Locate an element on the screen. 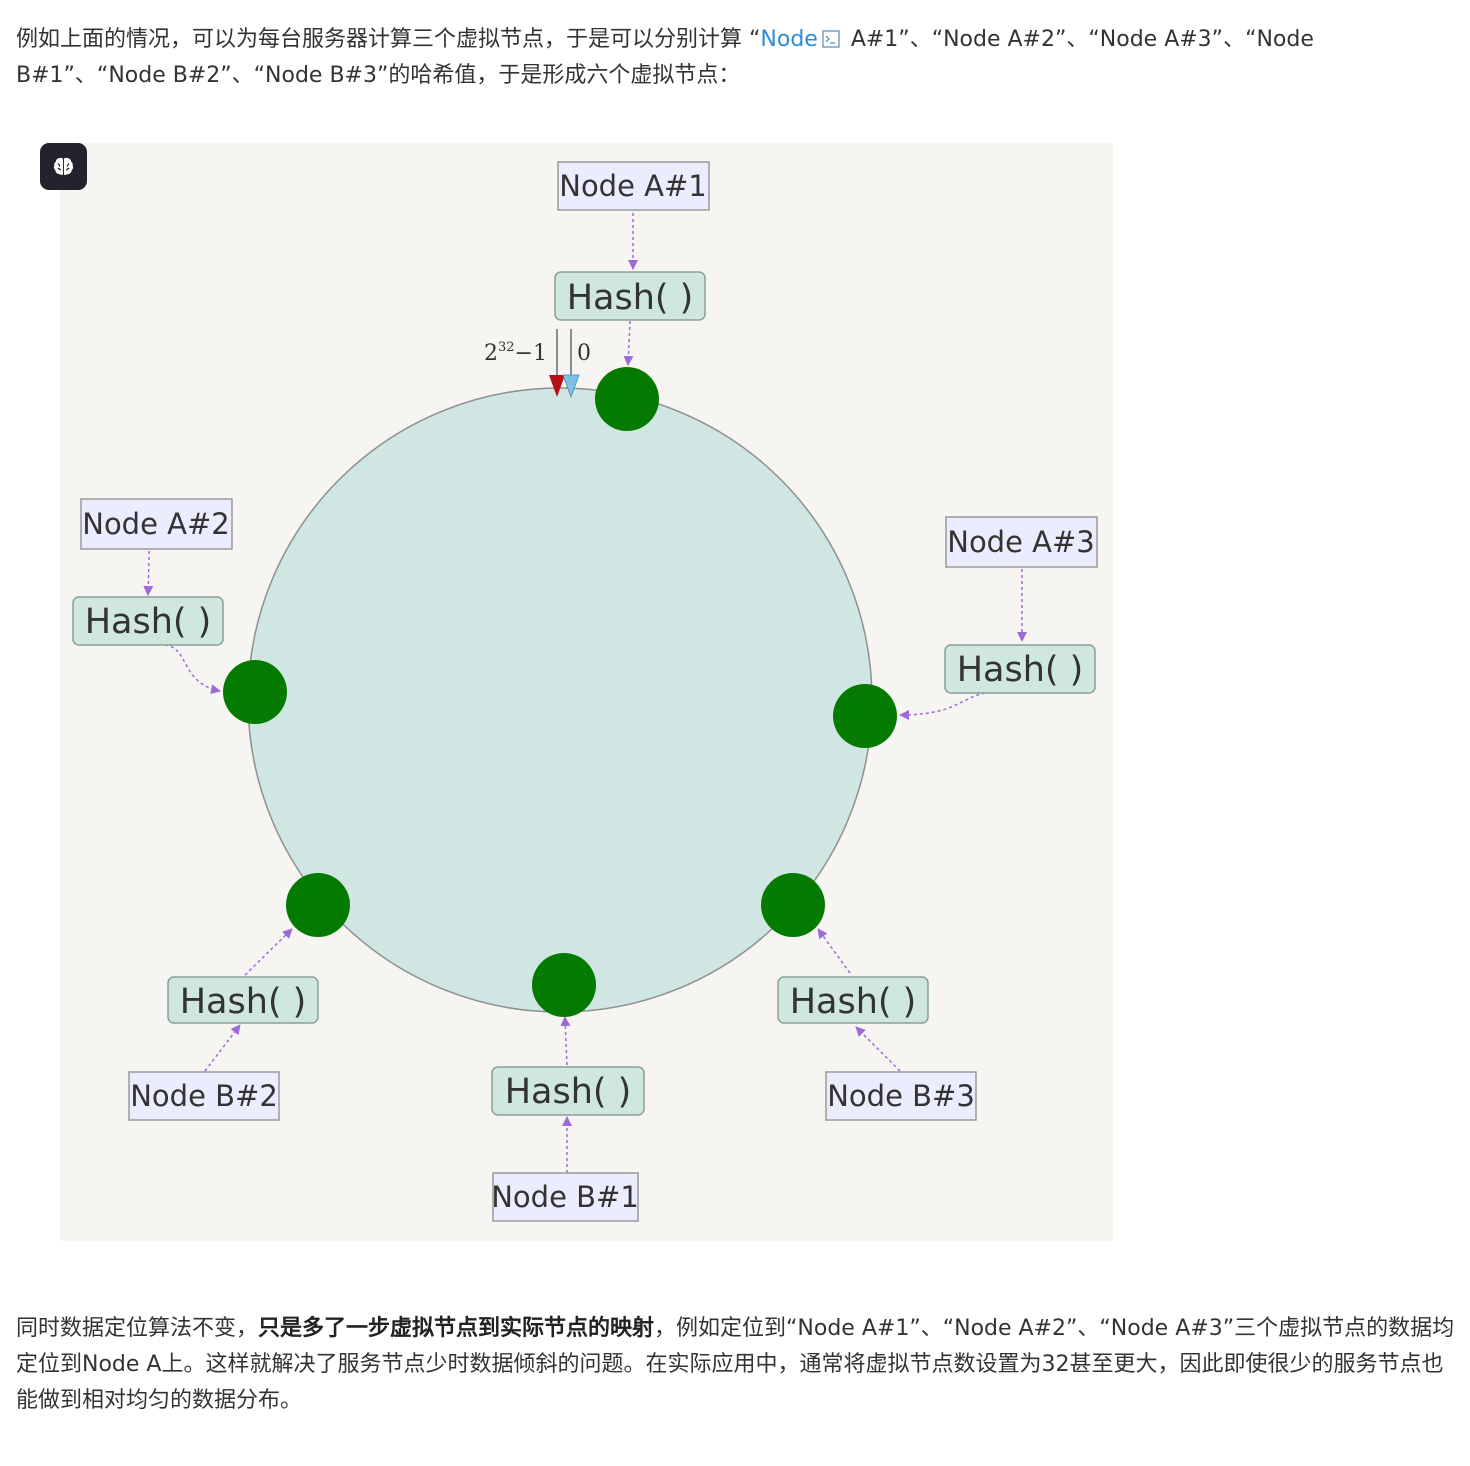  node-a1-label: Node A#1 is located at coordinates (633, 186).